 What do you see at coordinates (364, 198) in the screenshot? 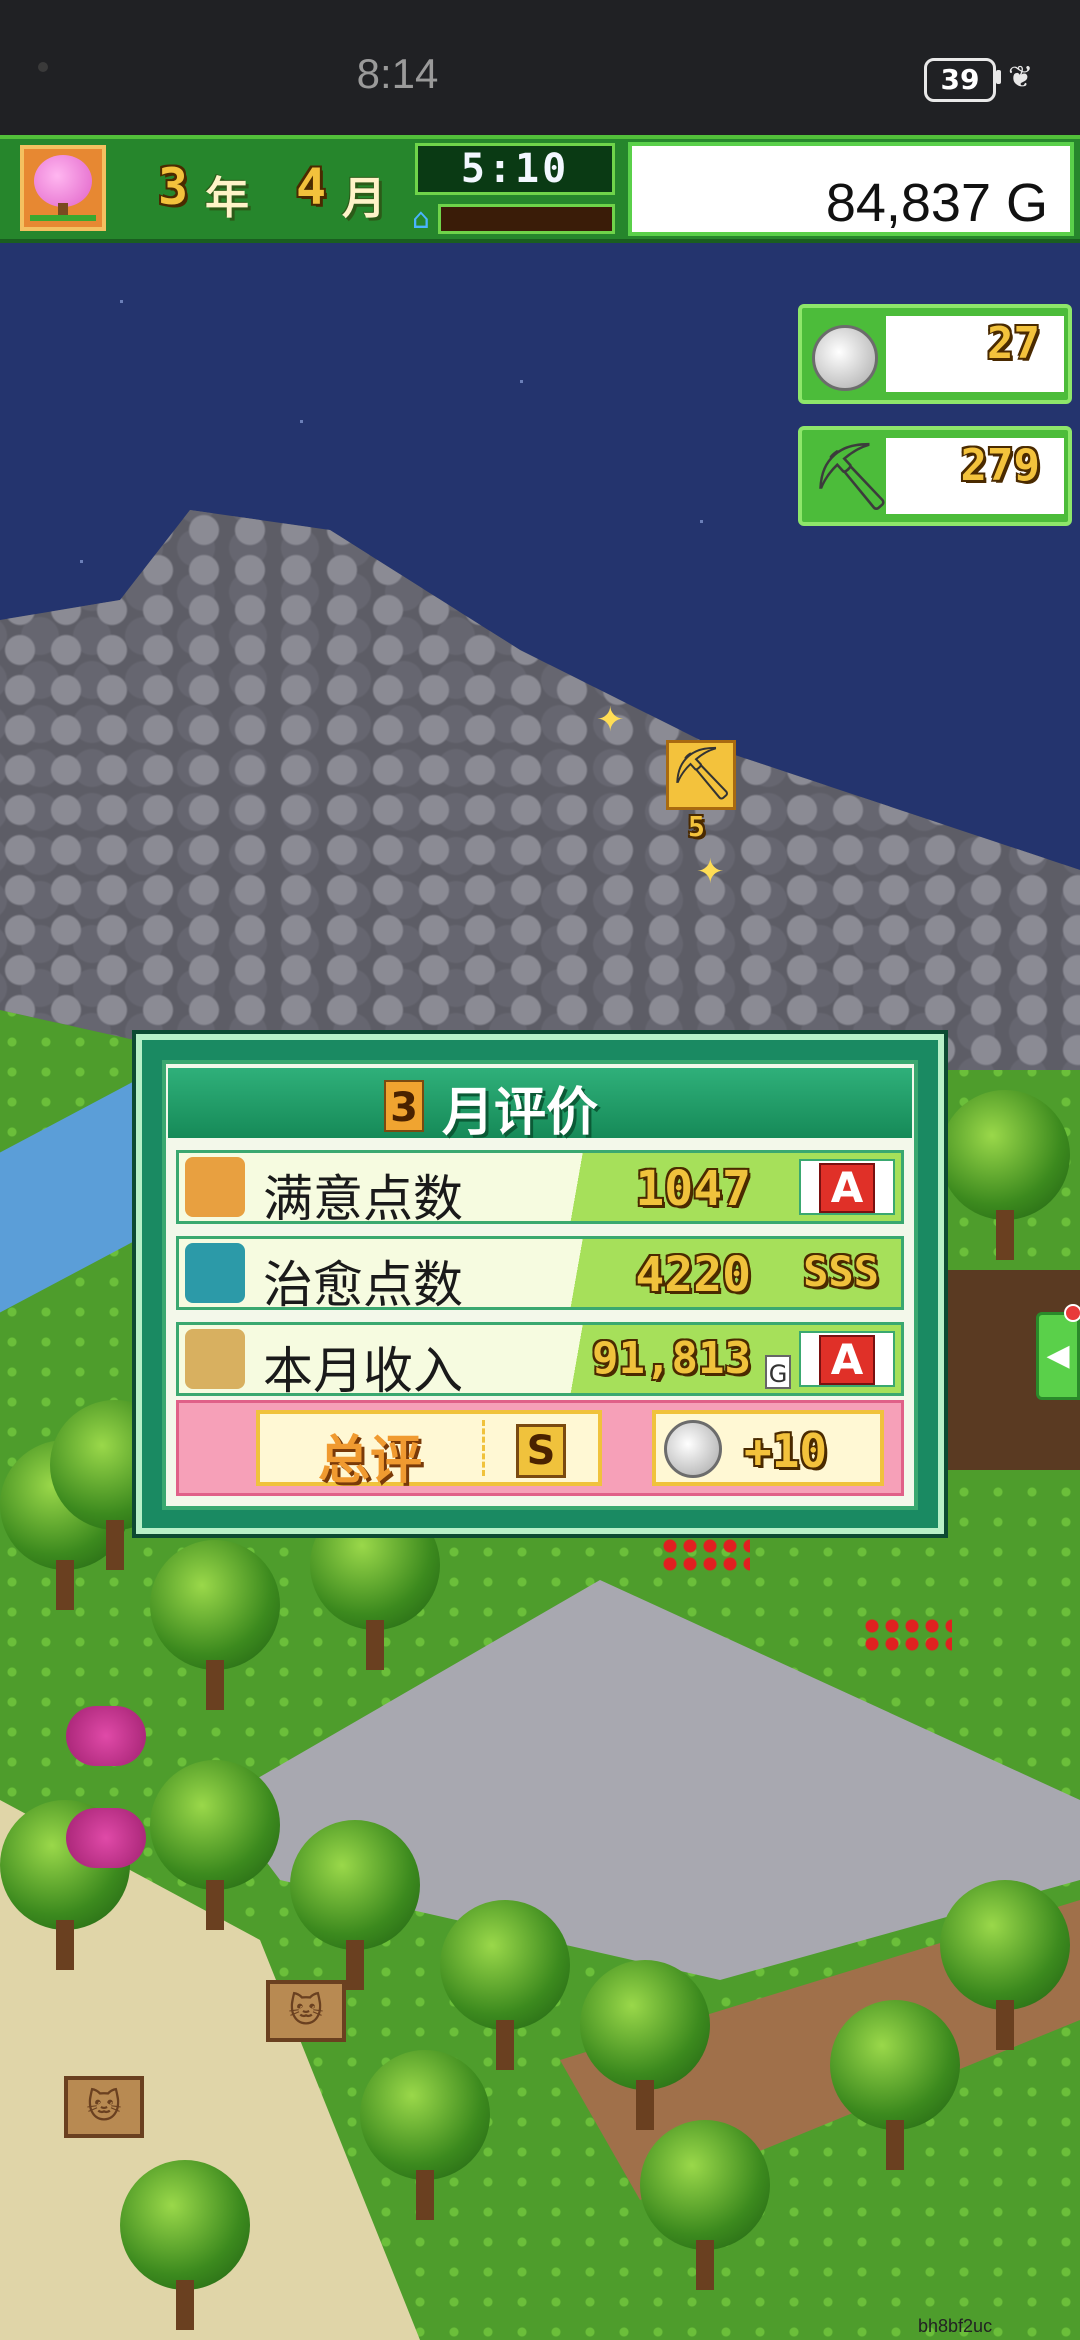
I see `month-label: 月` at bounding box center [364, 198].